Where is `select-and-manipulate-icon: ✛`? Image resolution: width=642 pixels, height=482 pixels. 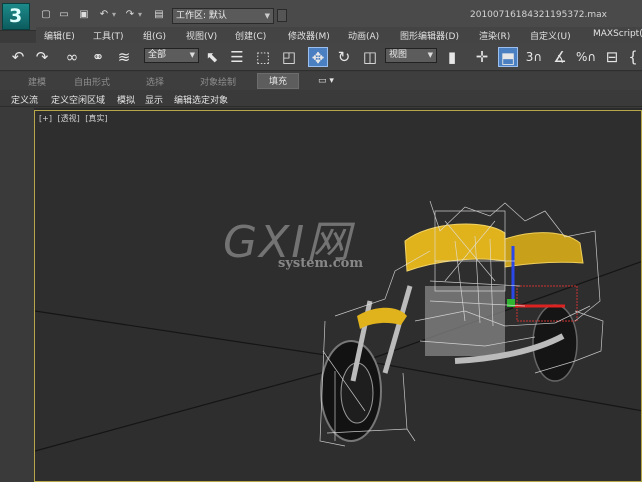 select-and-manipulate-icon: ✛ is located at coordinates (482, 57).